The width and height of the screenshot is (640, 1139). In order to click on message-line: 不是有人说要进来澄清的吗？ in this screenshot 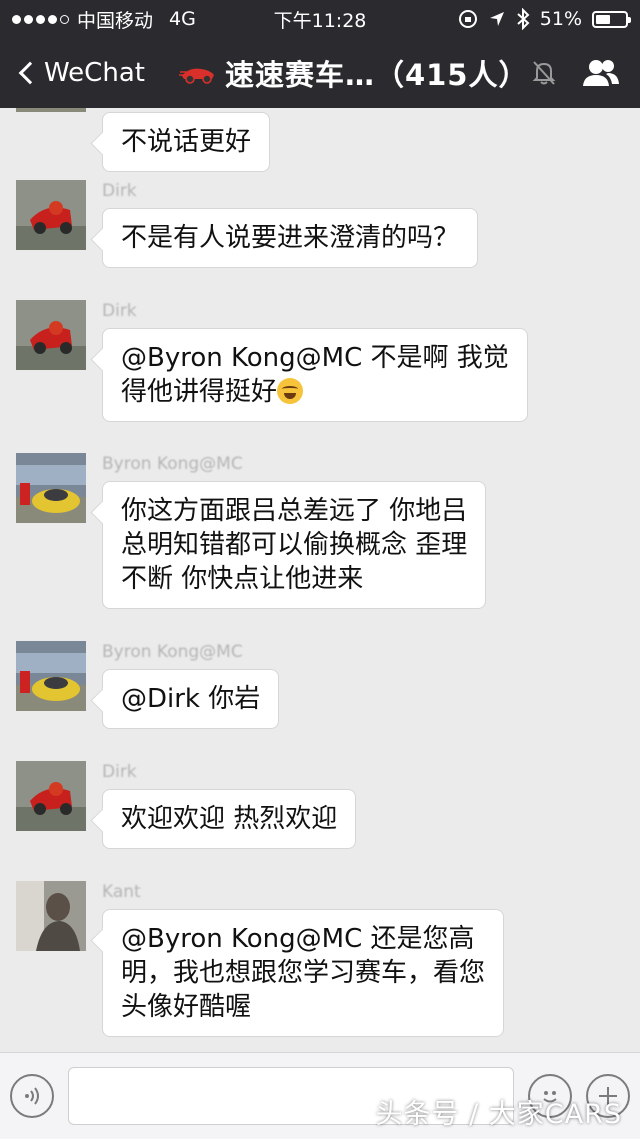, I will do `click(290, 238)`.